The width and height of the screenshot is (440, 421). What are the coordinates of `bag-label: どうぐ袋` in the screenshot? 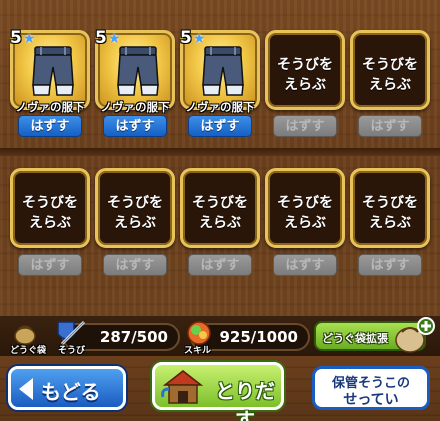 It's located at (28, 351).